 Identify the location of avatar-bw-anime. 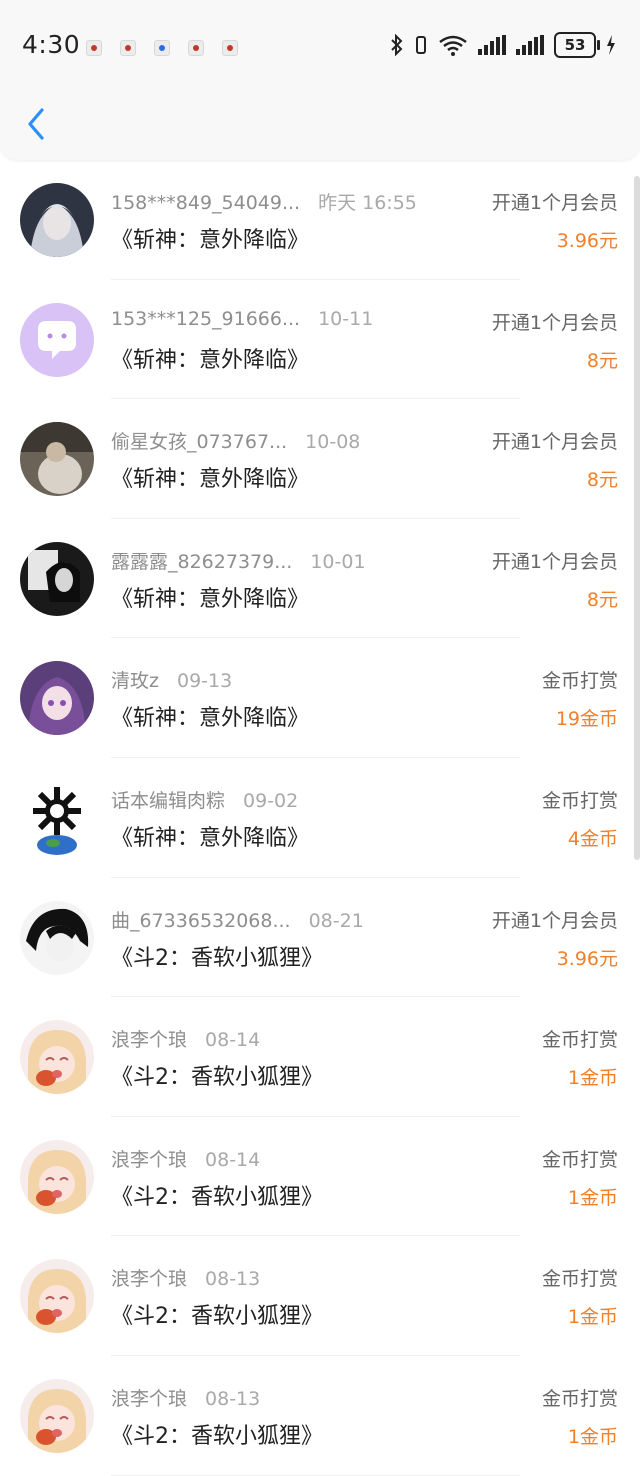
(57, 937).